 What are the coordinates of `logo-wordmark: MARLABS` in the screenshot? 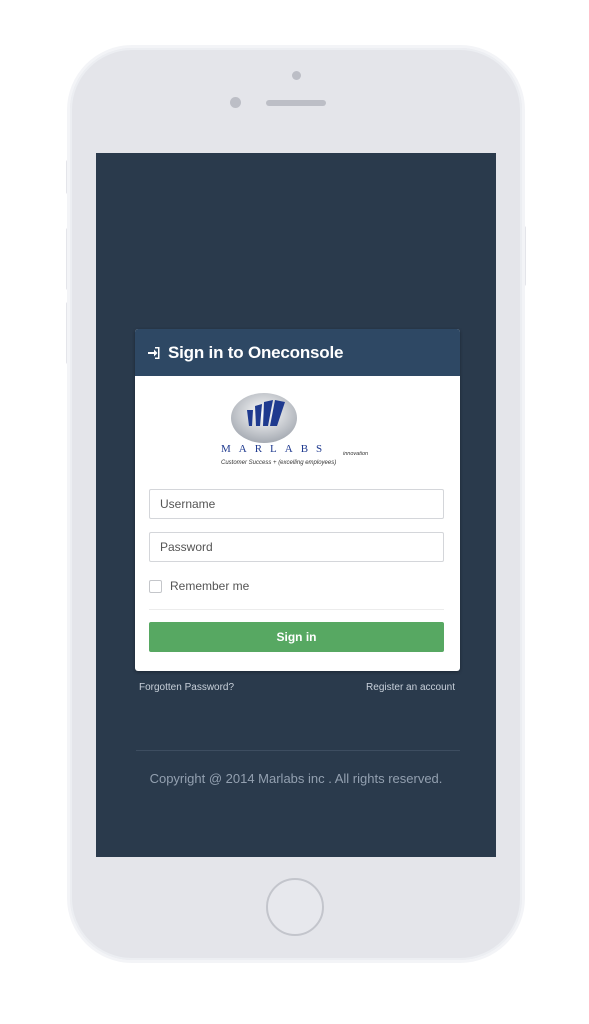 It's located at (276, 449).